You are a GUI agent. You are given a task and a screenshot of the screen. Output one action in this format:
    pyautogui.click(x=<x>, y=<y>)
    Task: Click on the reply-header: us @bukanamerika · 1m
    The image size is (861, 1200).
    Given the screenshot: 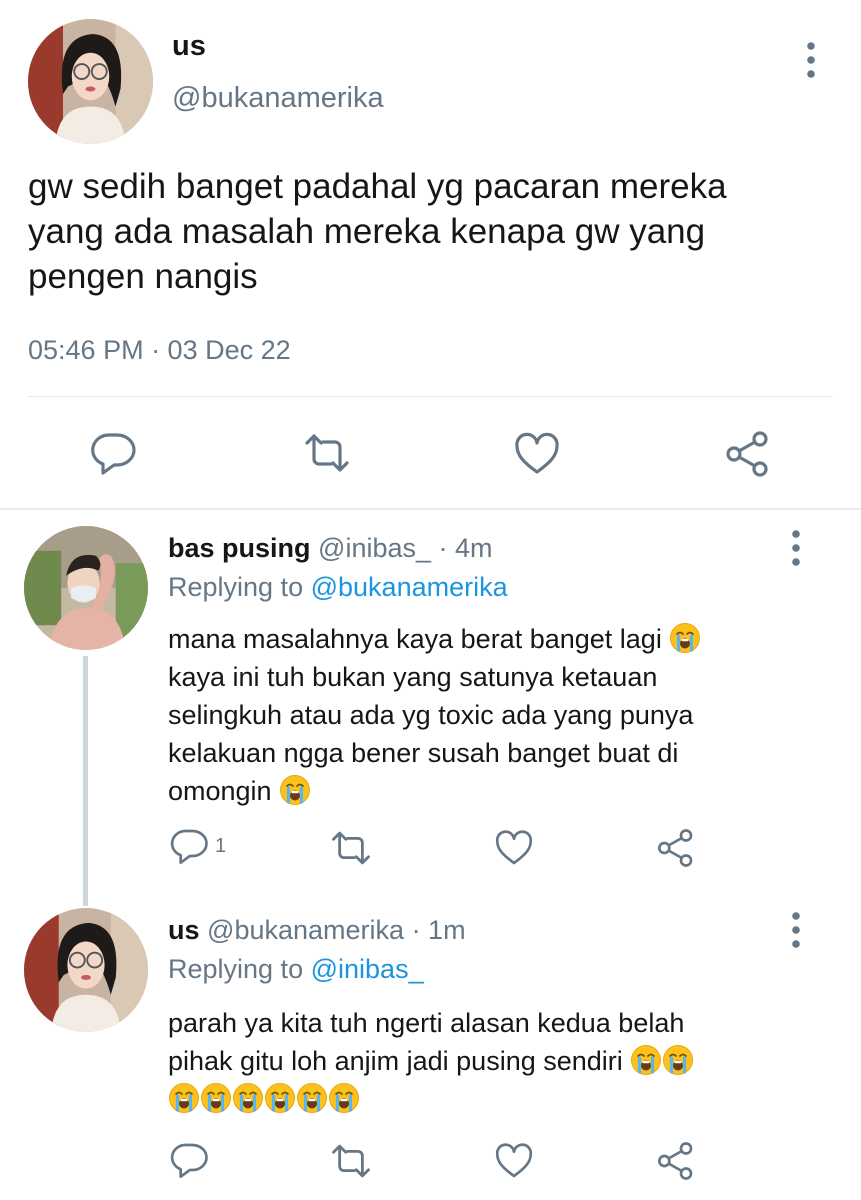 What is the action you would take?
    pyautogui.click(x=317, y=930)
    